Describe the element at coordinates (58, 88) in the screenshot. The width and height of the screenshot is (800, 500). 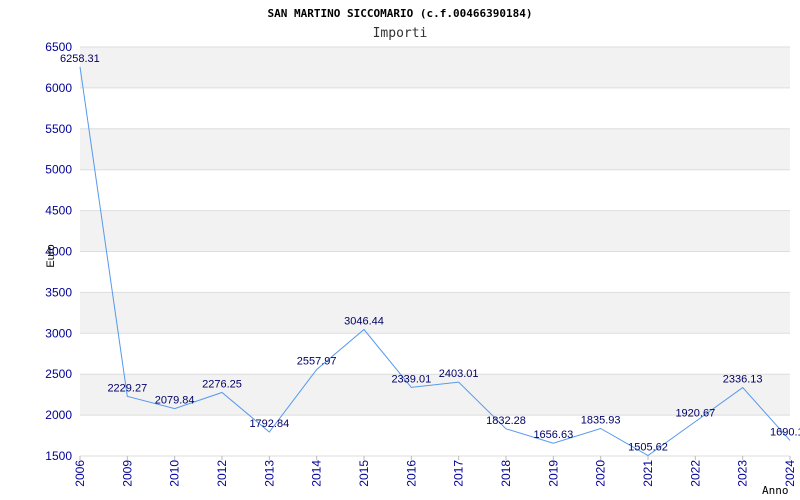
I see `y-tick-label: 6000` at that location.